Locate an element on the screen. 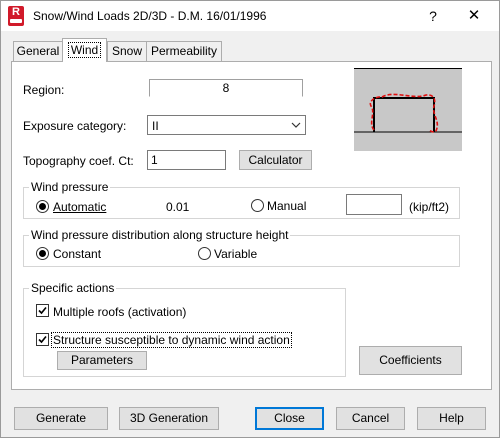 The width and height of the screenshot is (500, 438). multiple-roofs-label: Multiple roofs (activation) is located at coordinates (120, 312).